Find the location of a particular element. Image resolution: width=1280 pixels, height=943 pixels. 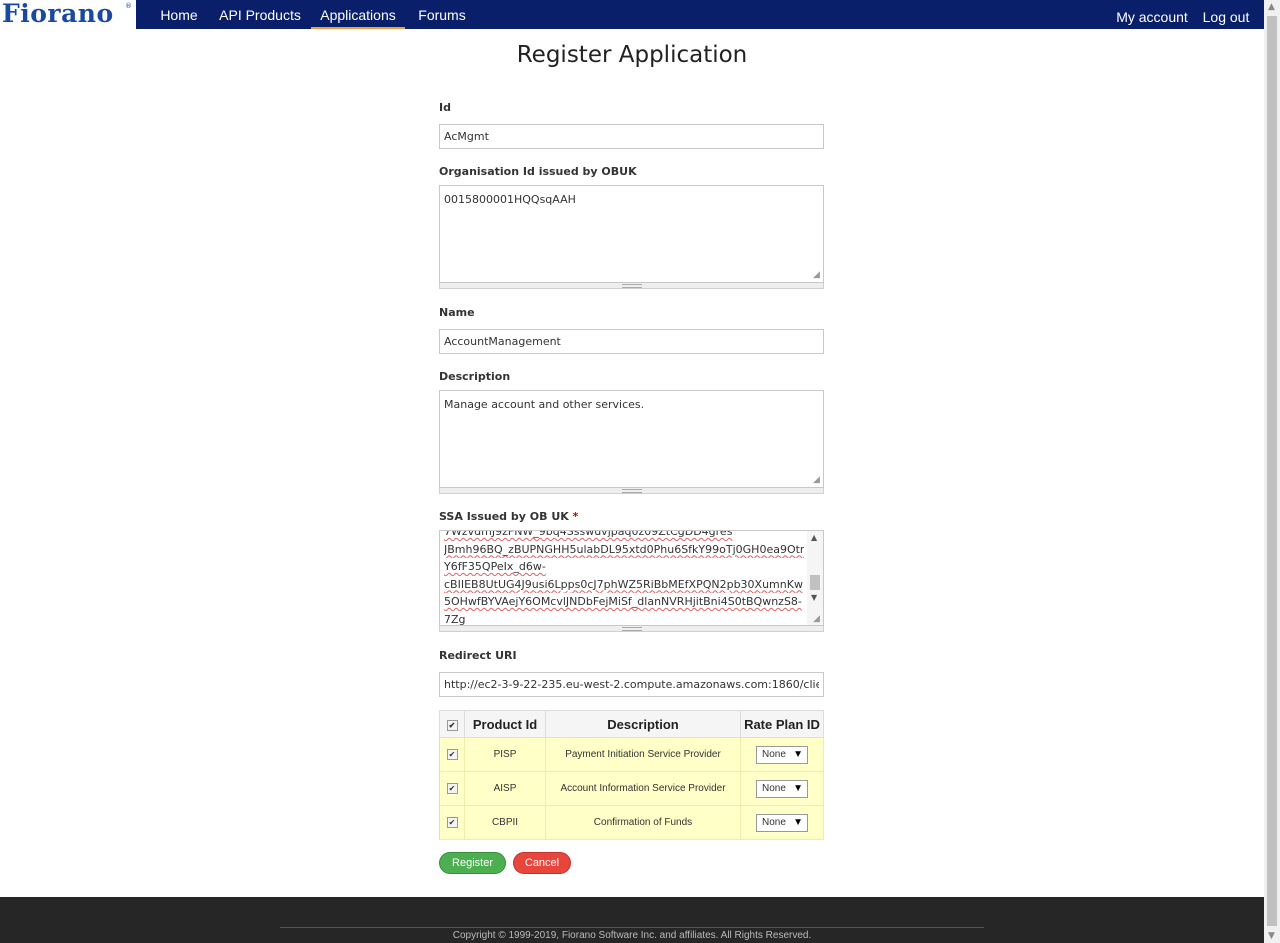

footer-divider is located at coordinates (632, 927).